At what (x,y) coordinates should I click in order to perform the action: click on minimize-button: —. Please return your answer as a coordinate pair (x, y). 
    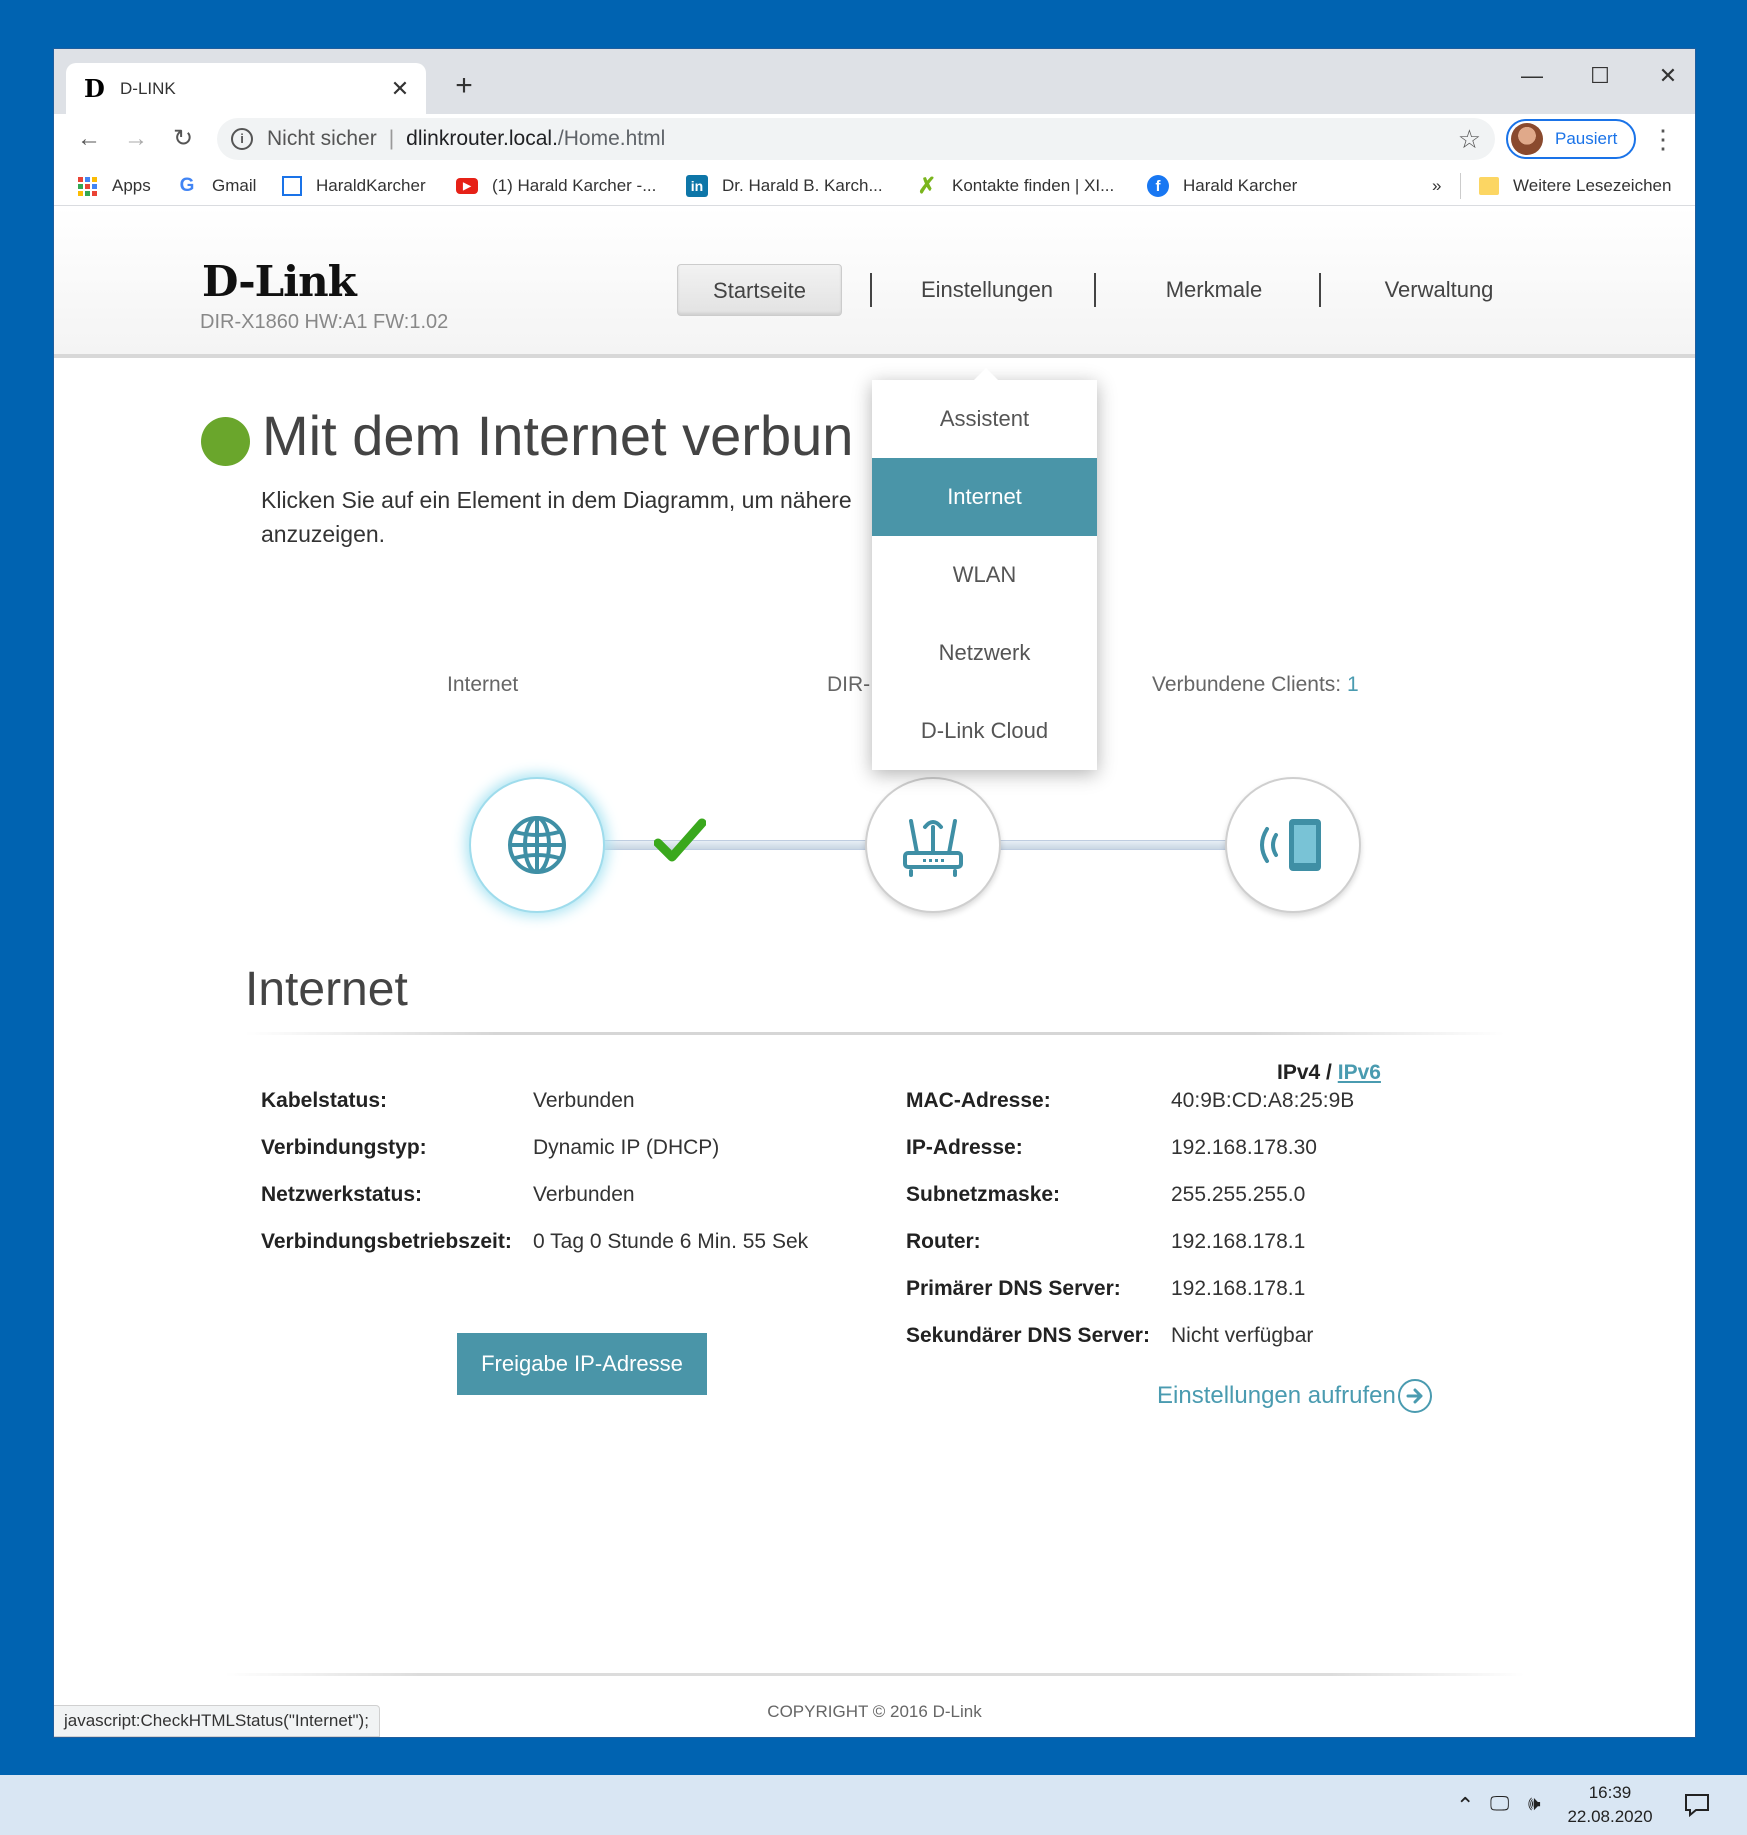
    Looking at the image, I should click on (1532, 76).